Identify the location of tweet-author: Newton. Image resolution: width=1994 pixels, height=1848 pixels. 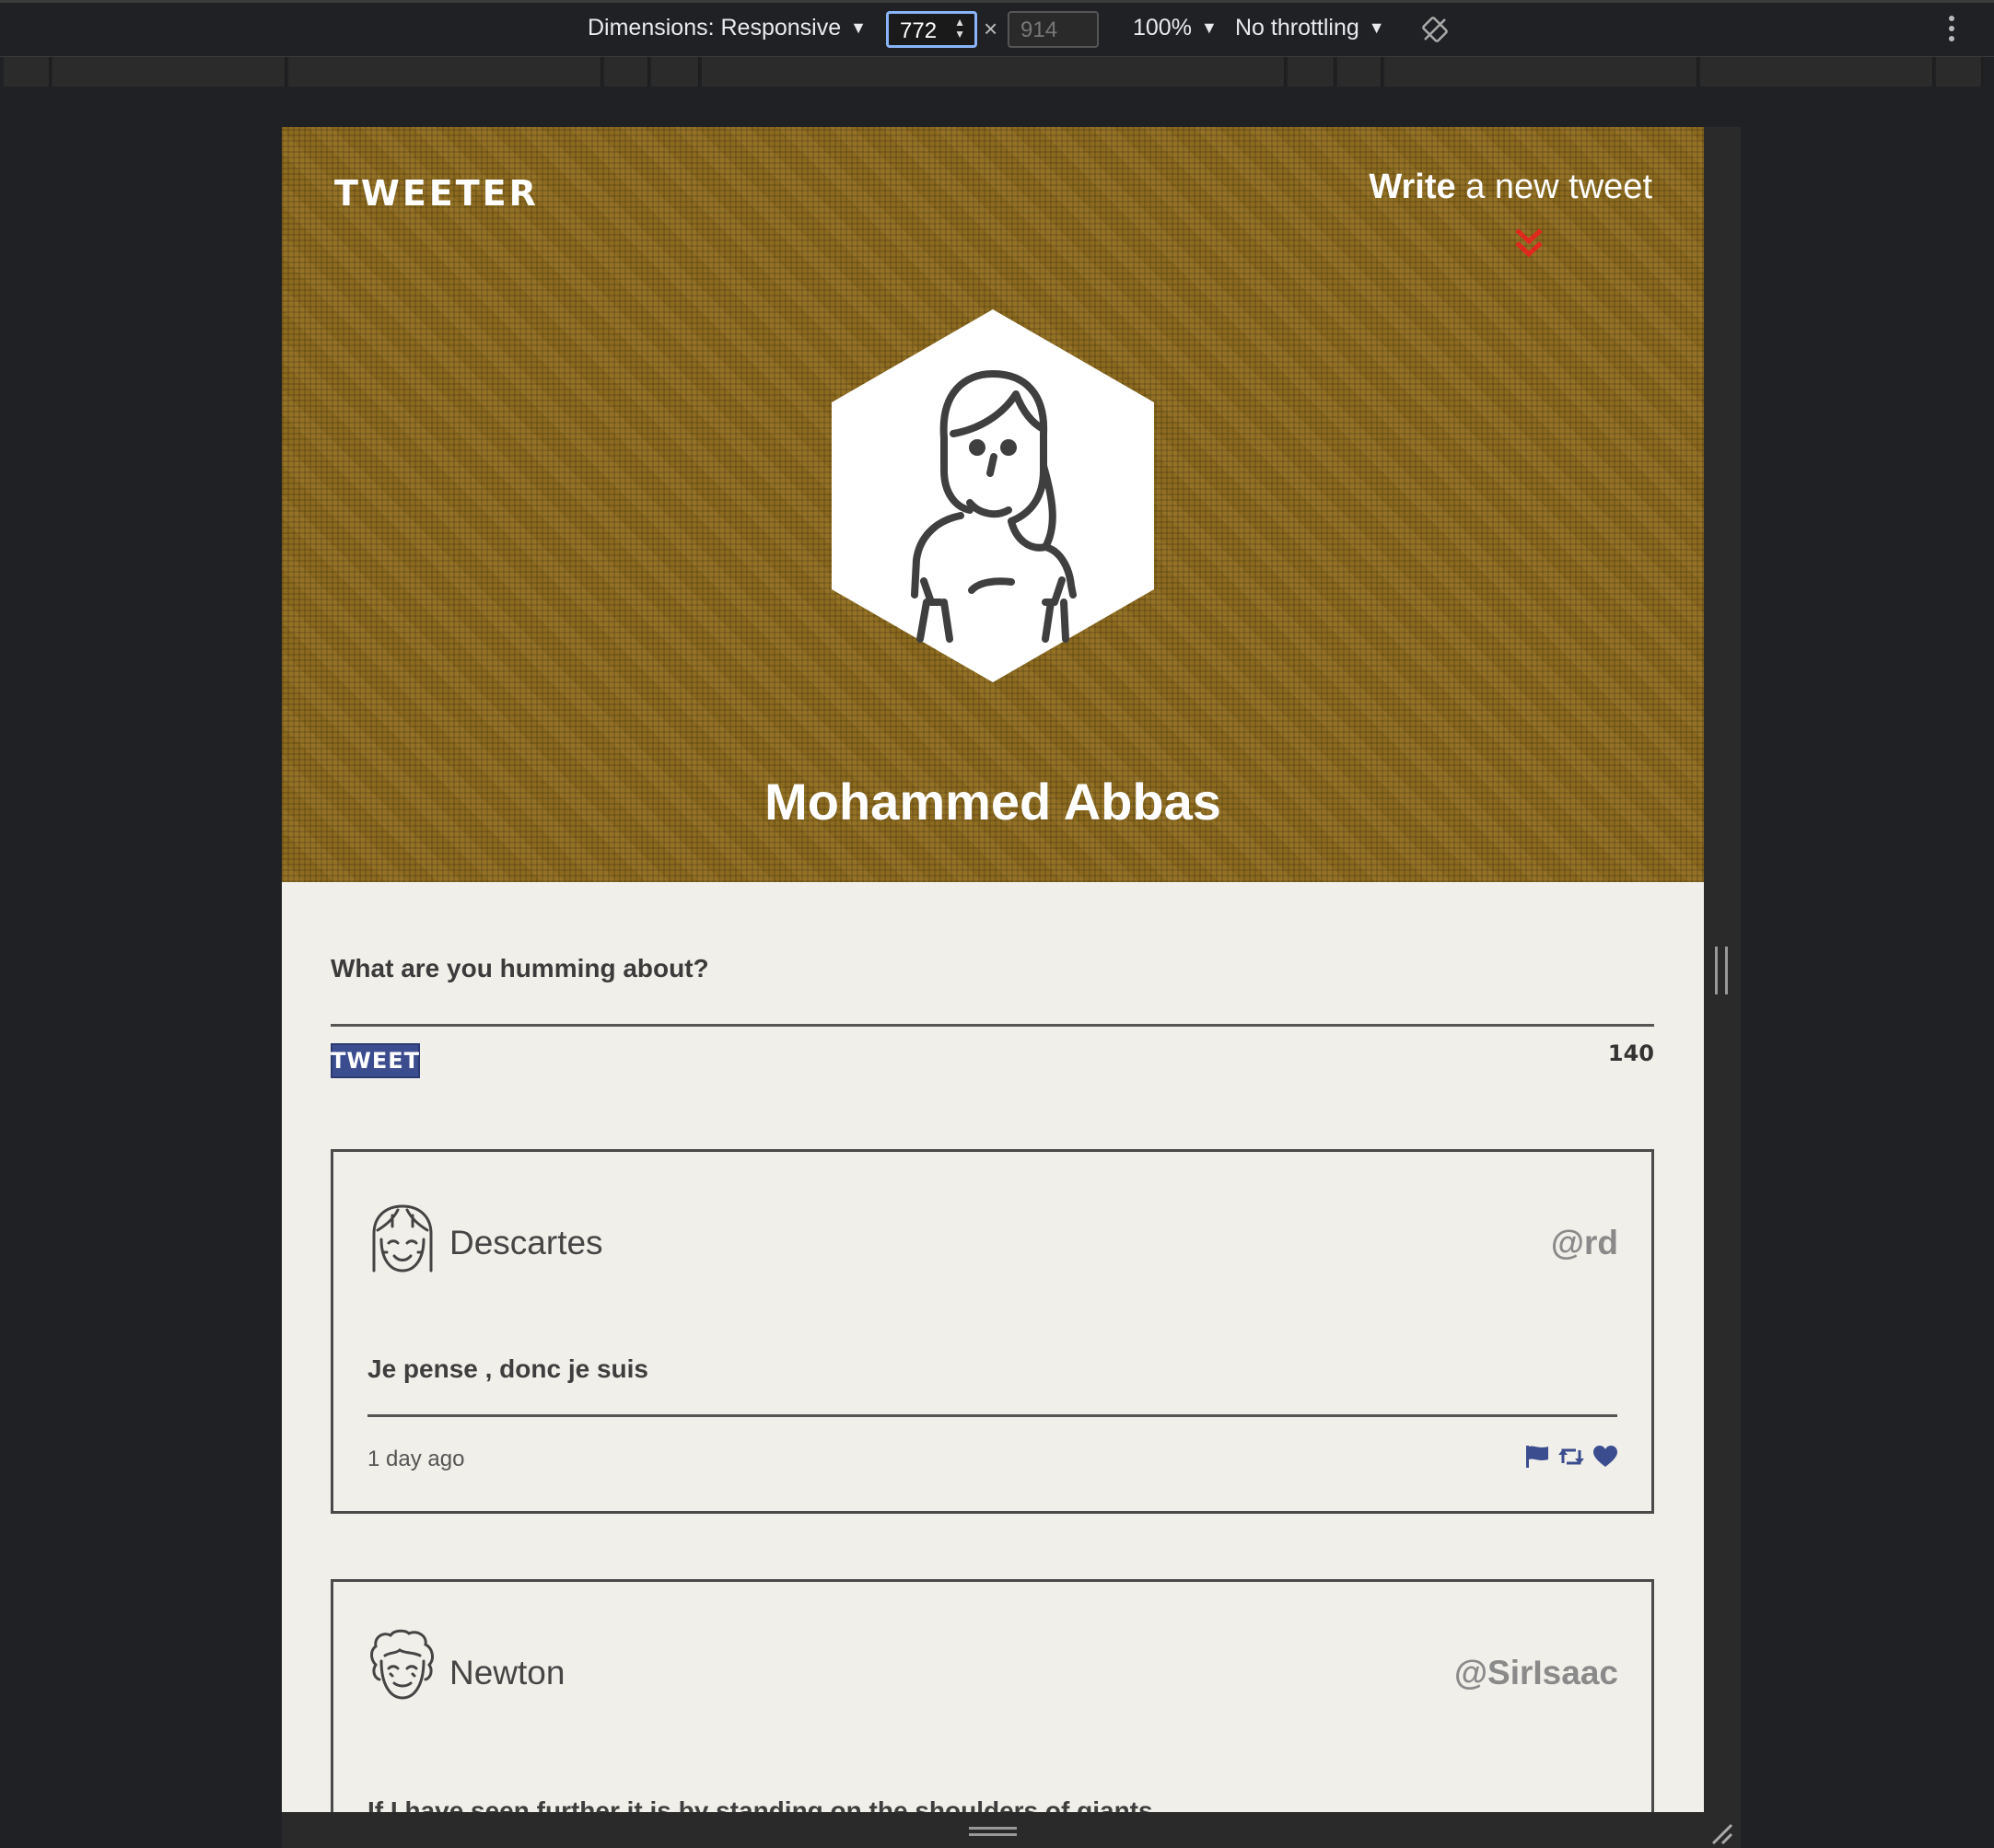
(507, 1673).